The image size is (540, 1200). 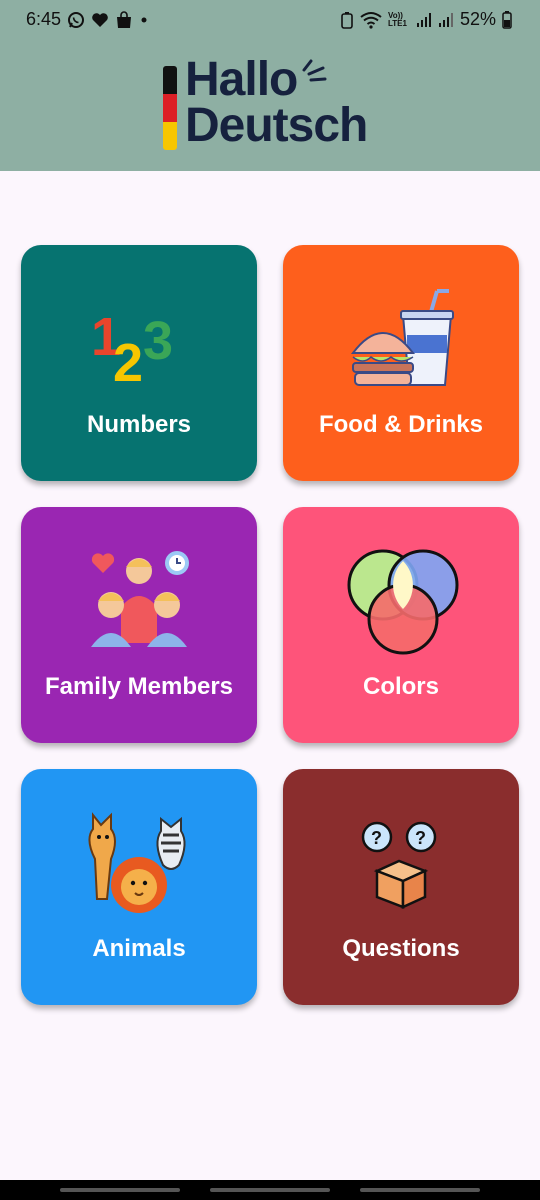 What do you see at coordinates (137, 862) in the screenshot?
I see `animals-icon` at bounding box center [137, 862].